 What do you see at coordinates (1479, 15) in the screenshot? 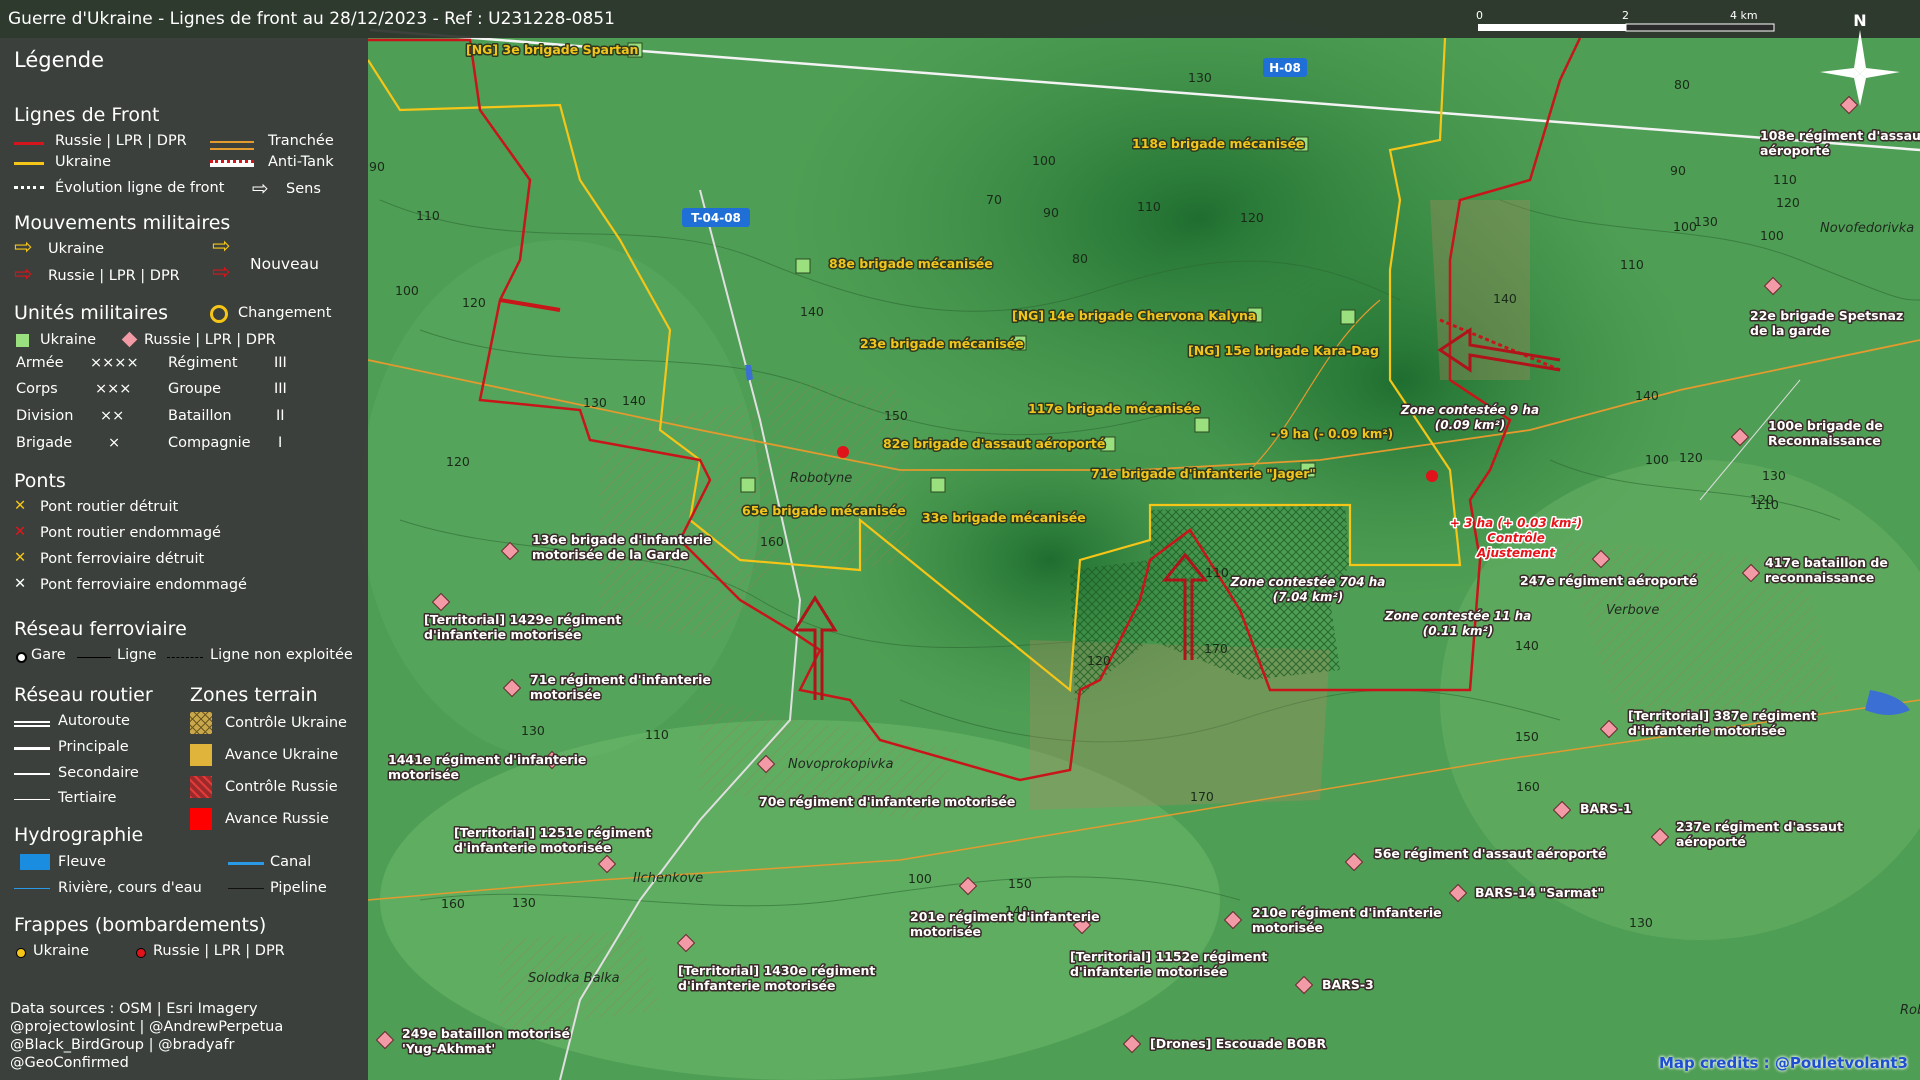
I see `scale-tick-0: 0` at bounding box center [1479, 15].